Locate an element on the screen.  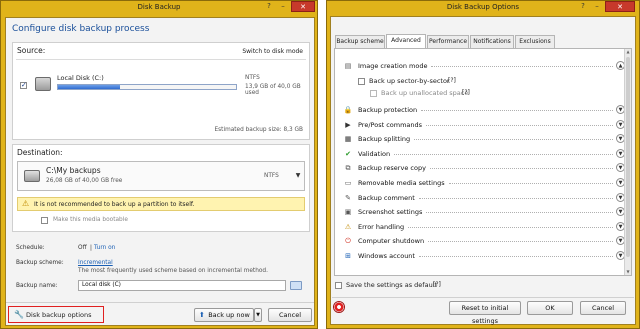
destination-path: C:\My backups is located at coordinates (73, 170).